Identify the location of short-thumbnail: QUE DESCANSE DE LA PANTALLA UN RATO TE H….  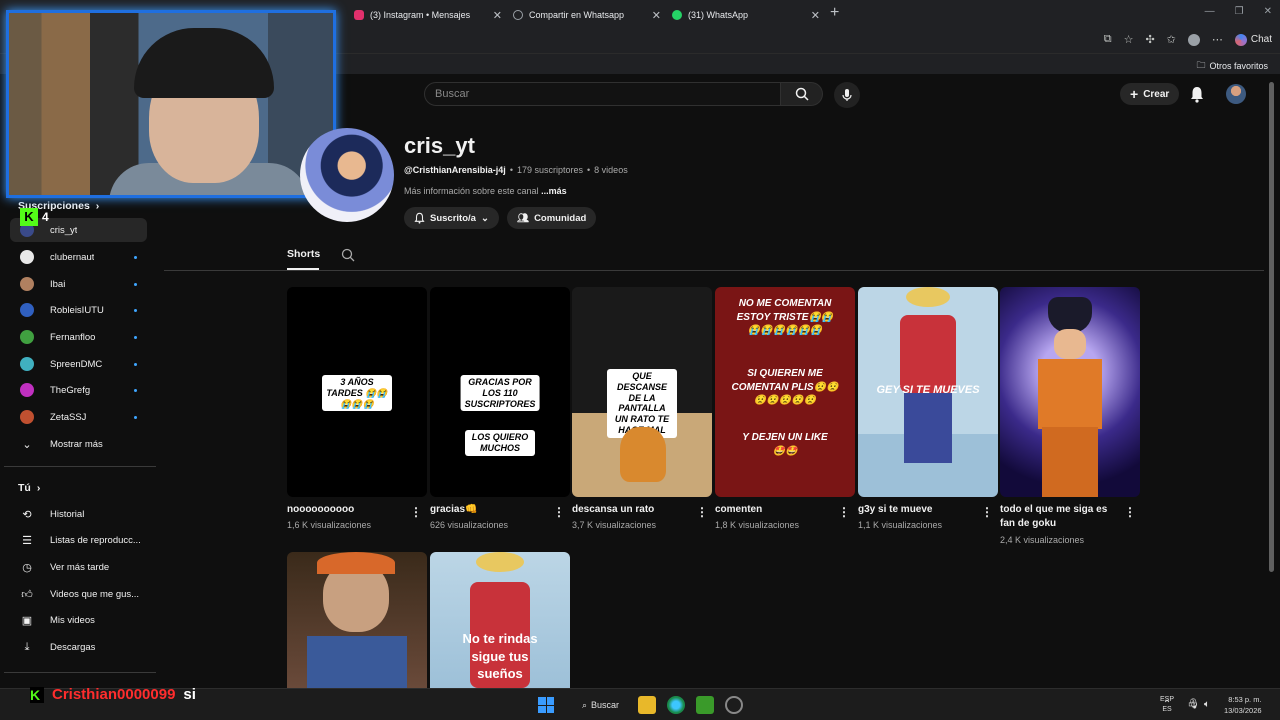
(642, 392).